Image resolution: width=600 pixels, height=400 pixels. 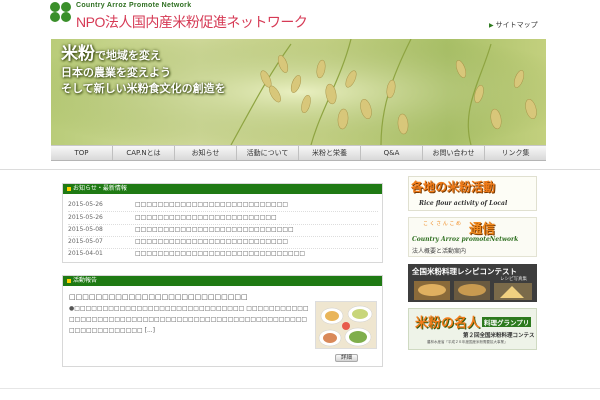 I want to click on recipe-contest-subtitle: レシピ写真集, so click(x=513, y=279).